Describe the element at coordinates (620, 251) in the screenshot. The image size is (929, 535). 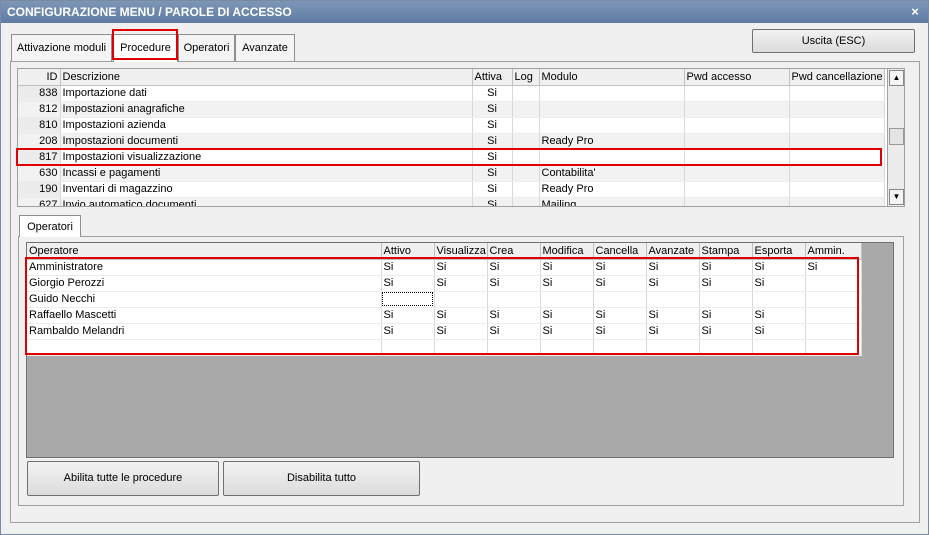
I see `col-cancella: Cancella` at that location.